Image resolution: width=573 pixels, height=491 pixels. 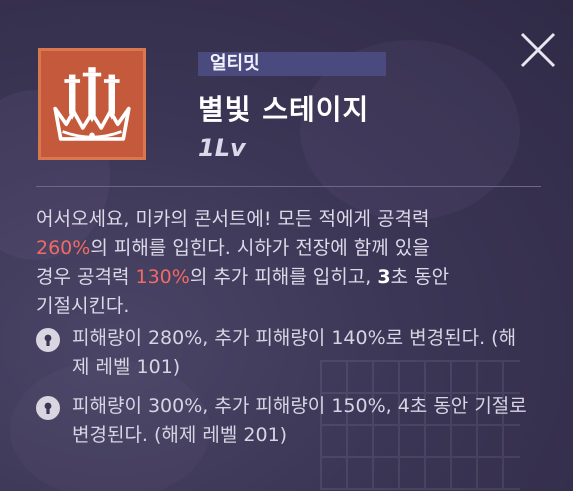 I want to click on divider, so click(x=288, y=186).